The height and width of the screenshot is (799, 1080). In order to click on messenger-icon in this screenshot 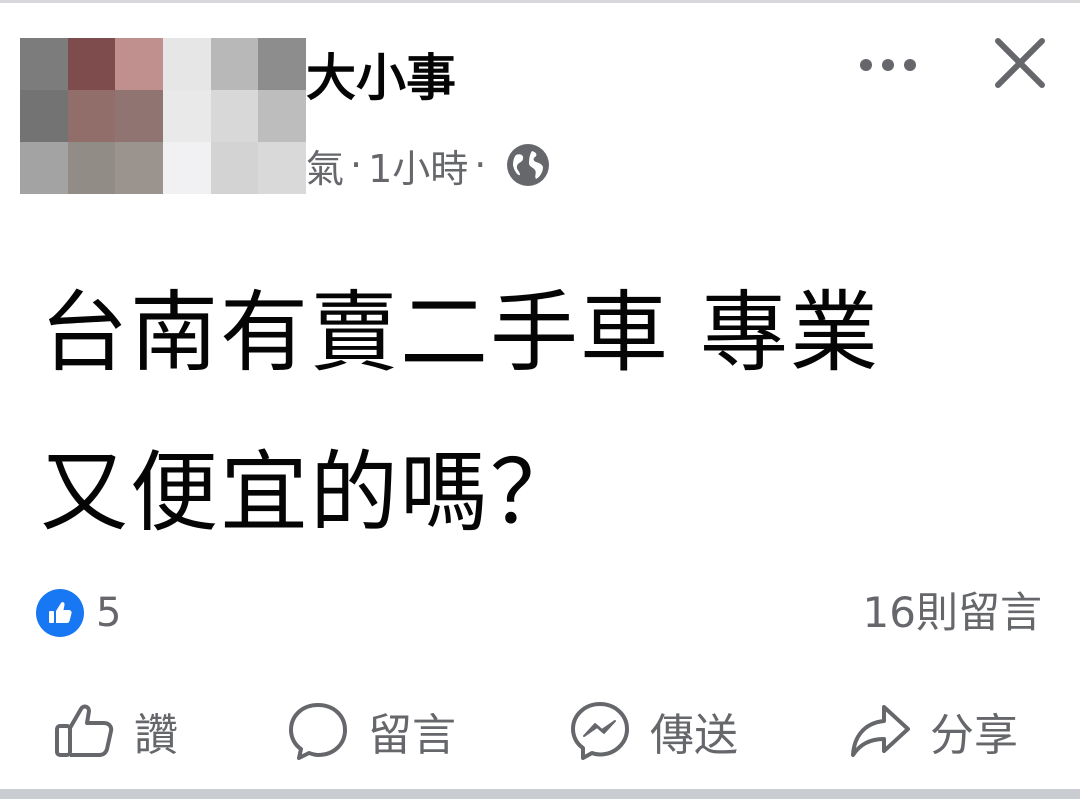, I will do `click(600, 731)`.